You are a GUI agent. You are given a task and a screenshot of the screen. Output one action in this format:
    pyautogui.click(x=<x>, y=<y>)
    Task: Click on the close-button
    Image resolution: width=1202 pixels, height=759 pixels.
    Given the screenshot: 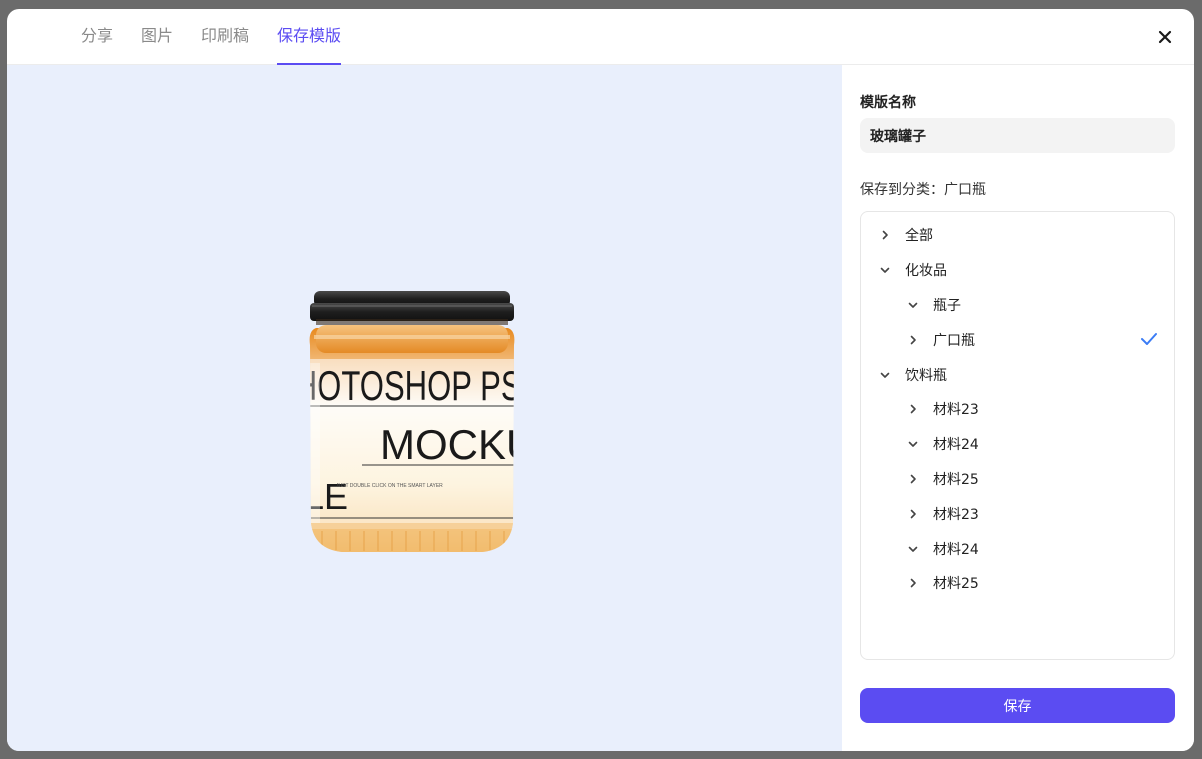 What is the action you would take?
    pyautogui.click(x=1165, y=37)
    